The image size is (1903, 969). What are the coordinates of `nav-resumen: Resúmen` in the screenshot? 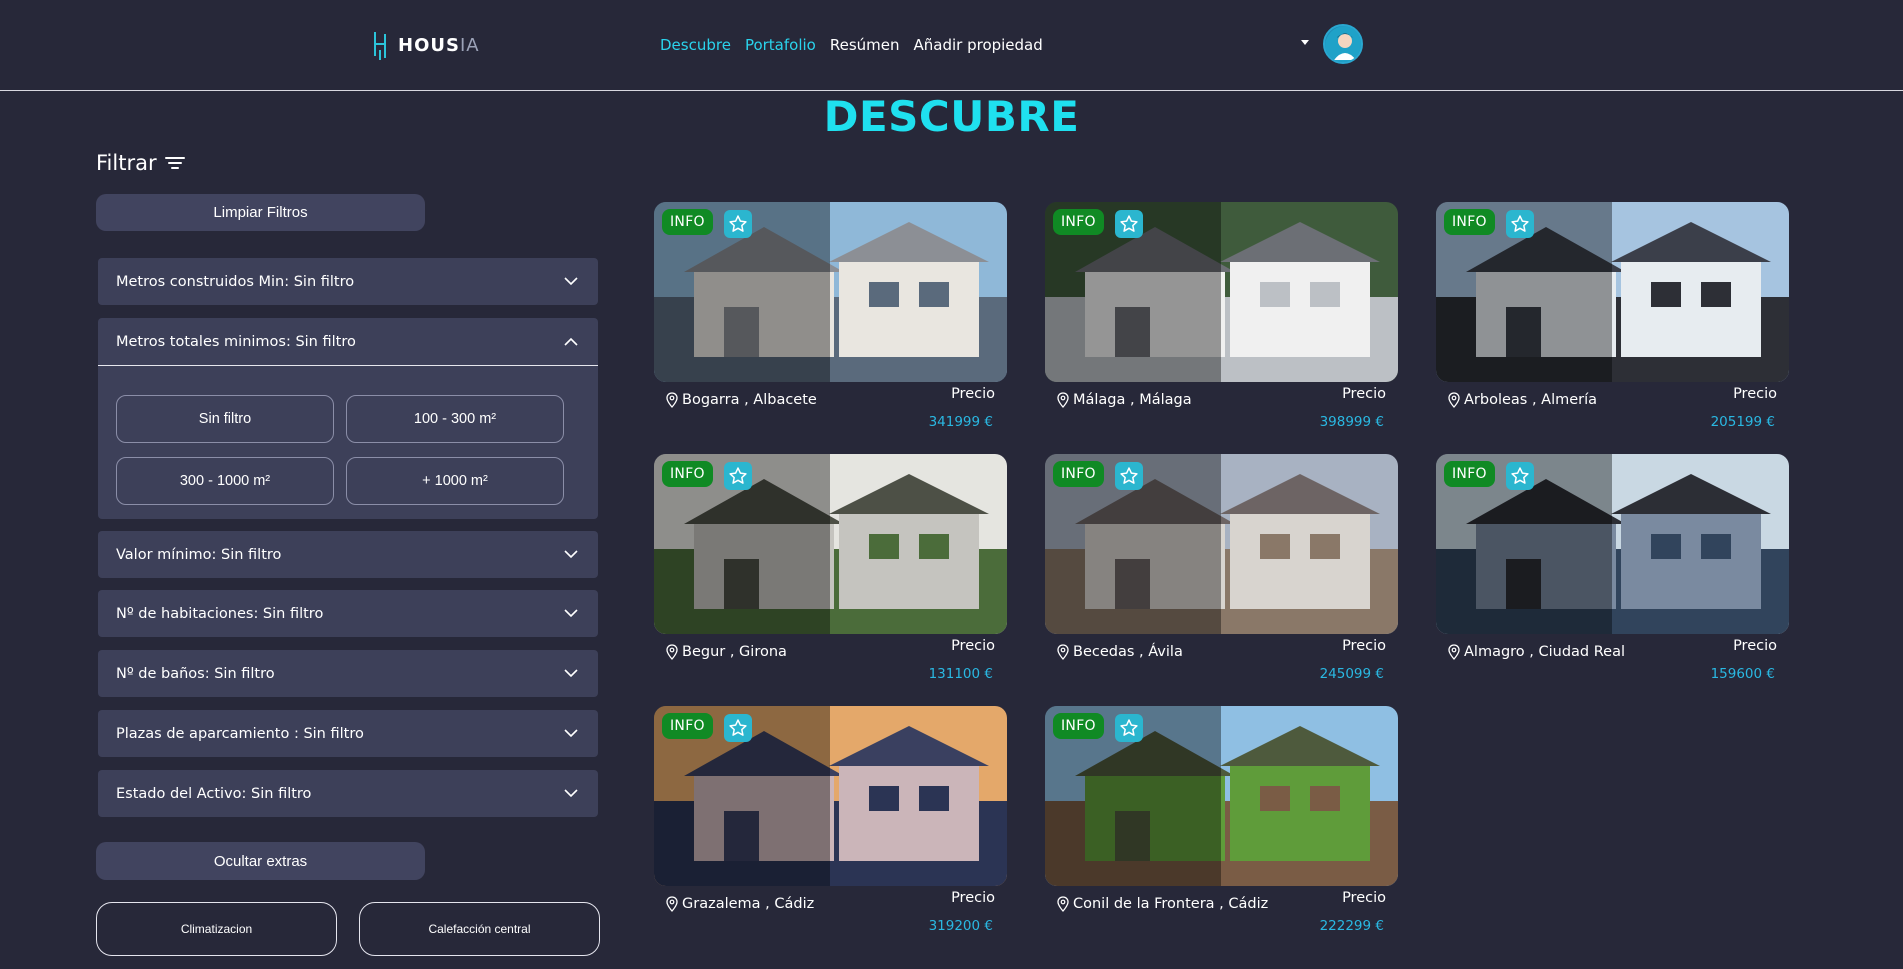 It's located at (865, 45).